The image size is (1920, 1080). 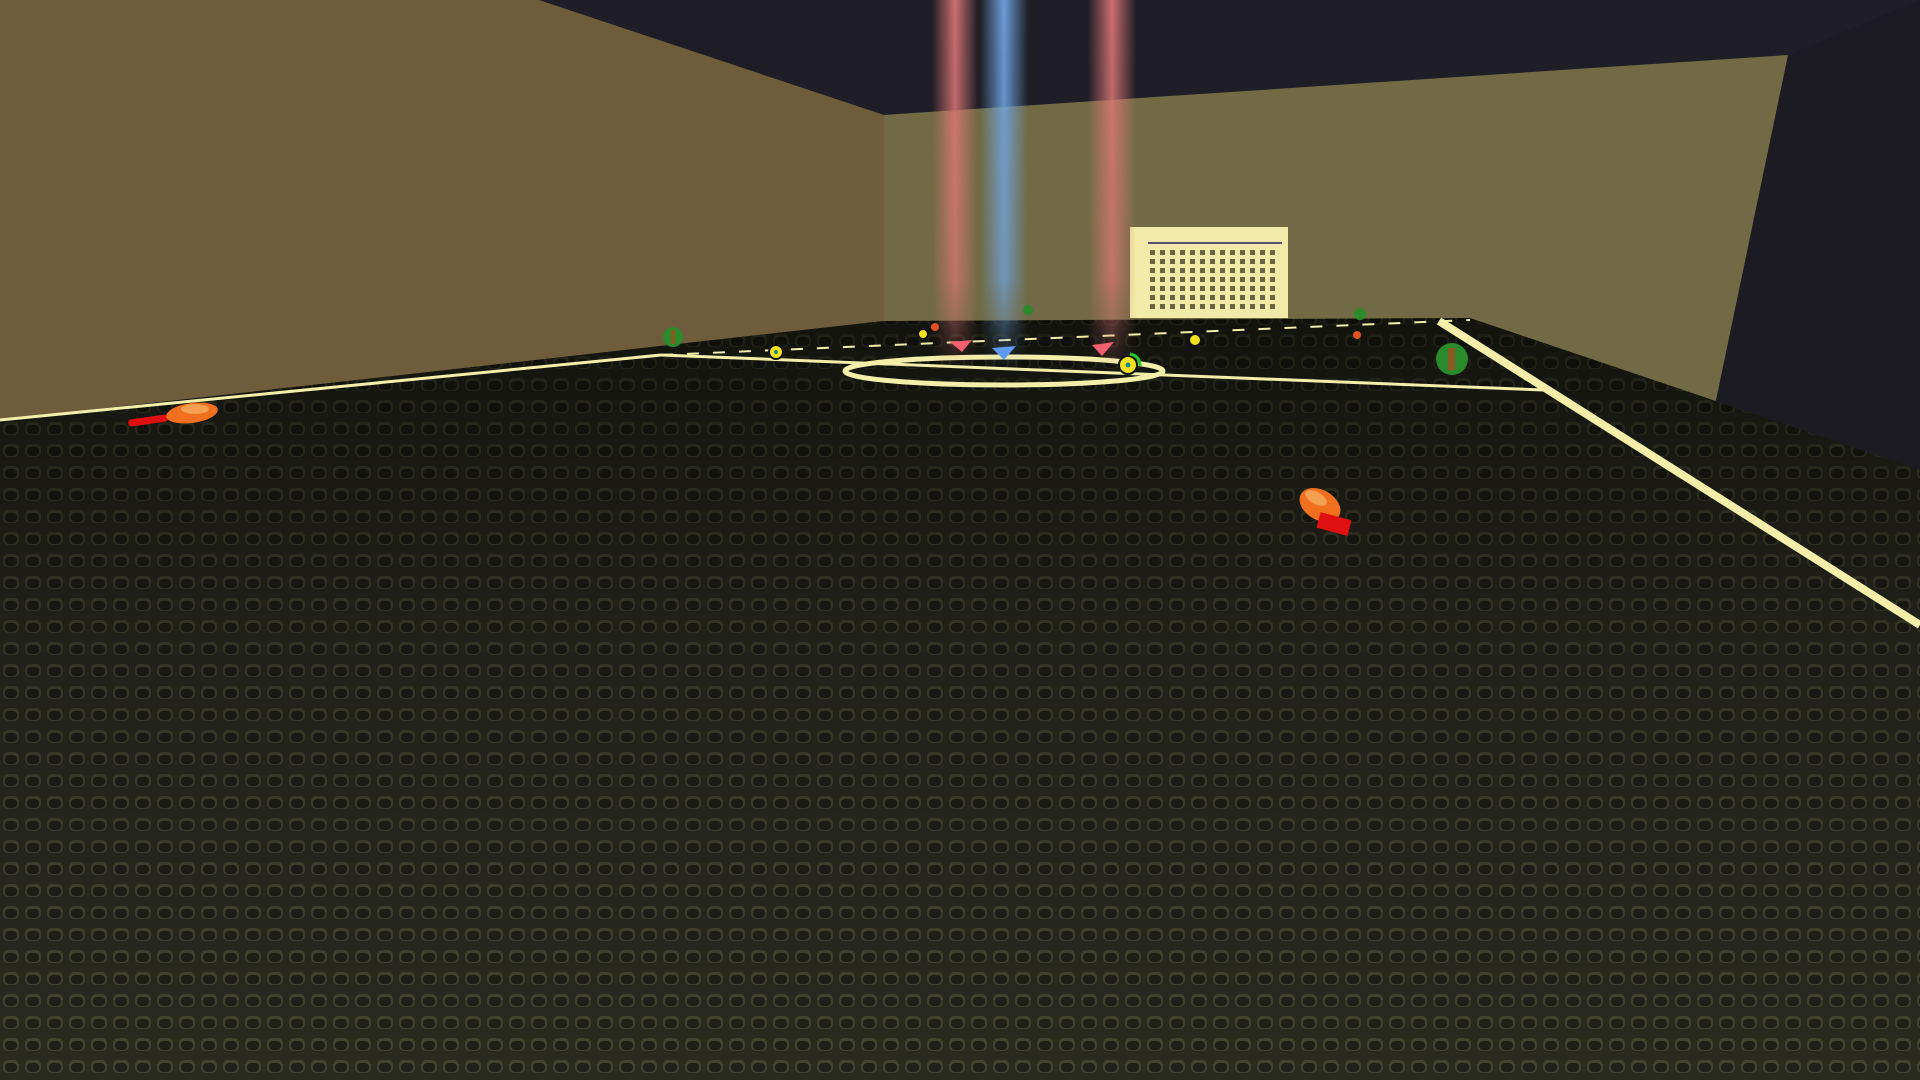 I want to click on blue-beam, so click(x=1004, y=185).